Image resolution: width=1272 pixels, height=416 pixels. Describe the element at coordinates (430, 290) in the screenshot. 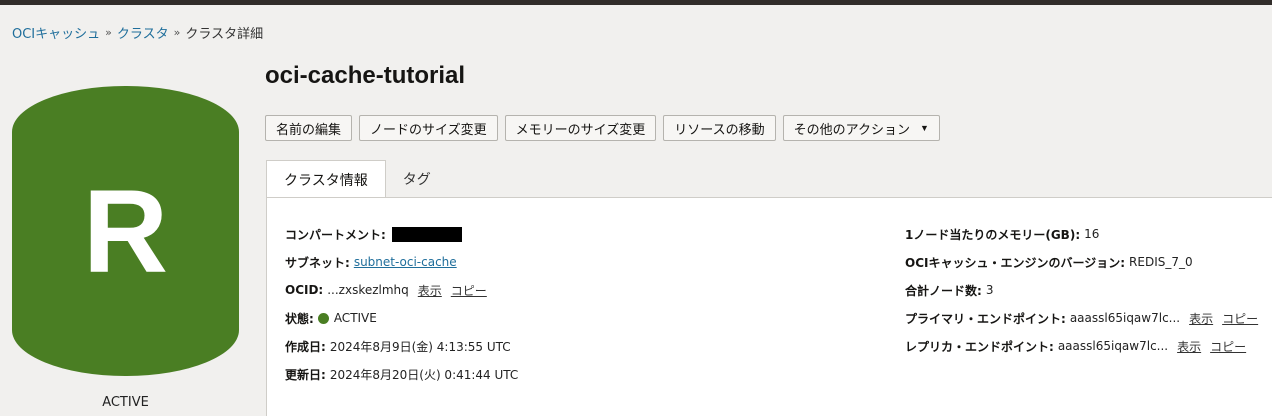

I see `ocid-show-link: 表示` at that location.